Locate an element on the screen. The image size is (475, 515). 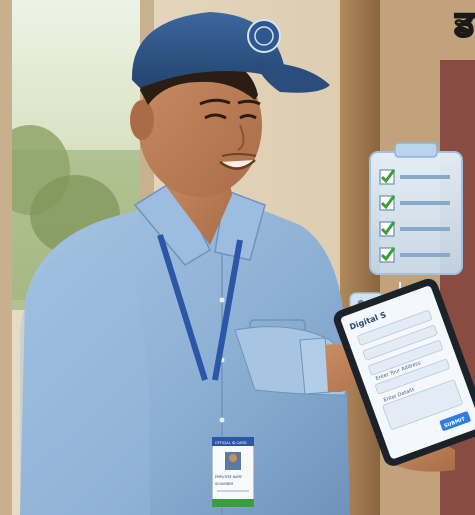
badge-name: EMPLOYEE NAME is located at coordinates (228, 477).